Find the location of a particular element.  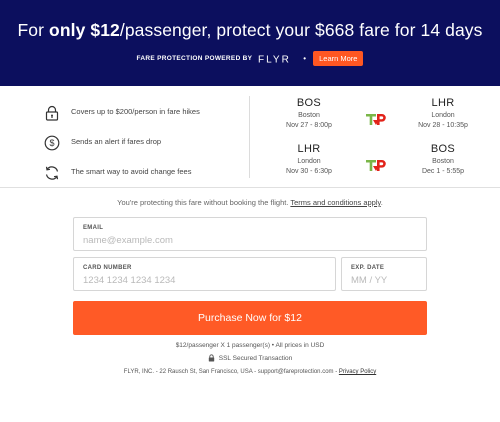

flight-1-destination: LHR London Nov 28 - 10:35p is located at coordinates (443, 113).